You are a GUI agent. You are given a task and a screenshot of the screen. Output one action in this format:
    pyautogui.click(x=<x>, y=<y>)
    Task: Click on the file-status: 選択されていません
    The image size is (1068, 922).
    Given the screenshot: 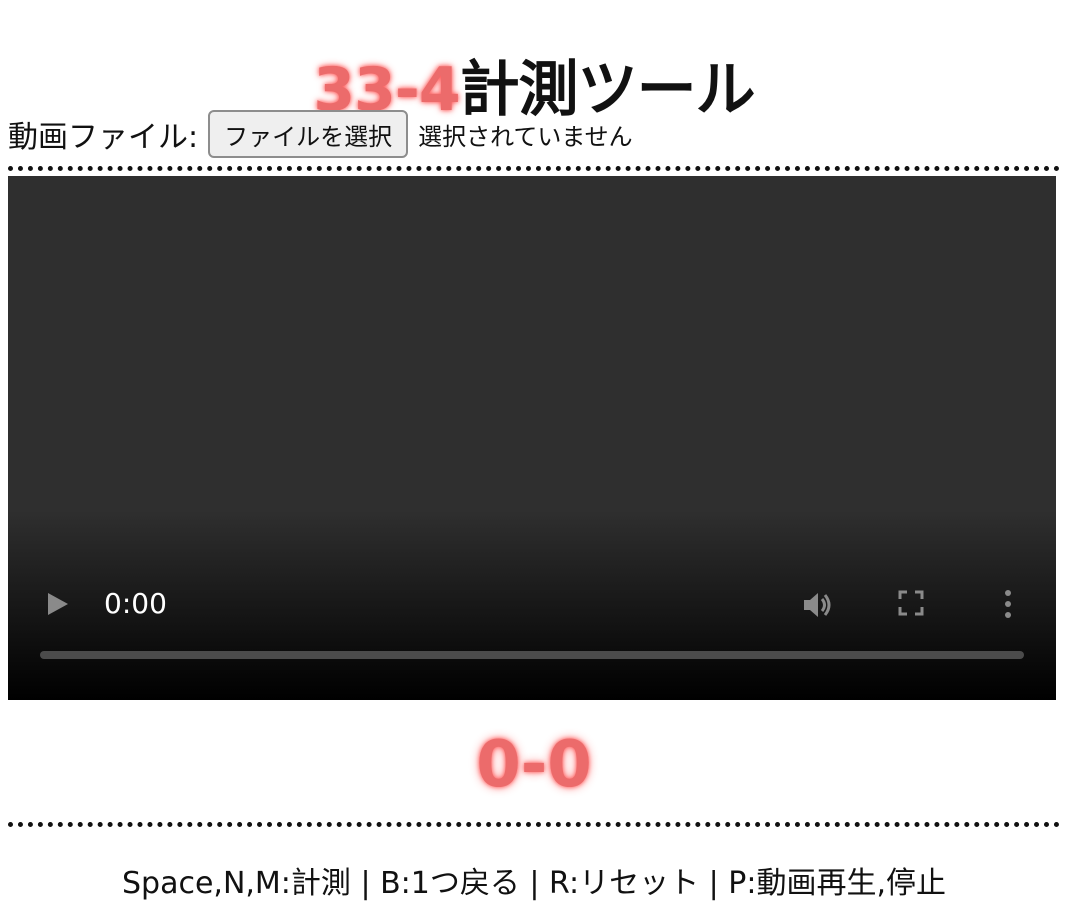 What is the action you would take?
    pyautogui.click(x=525, y=136)
    